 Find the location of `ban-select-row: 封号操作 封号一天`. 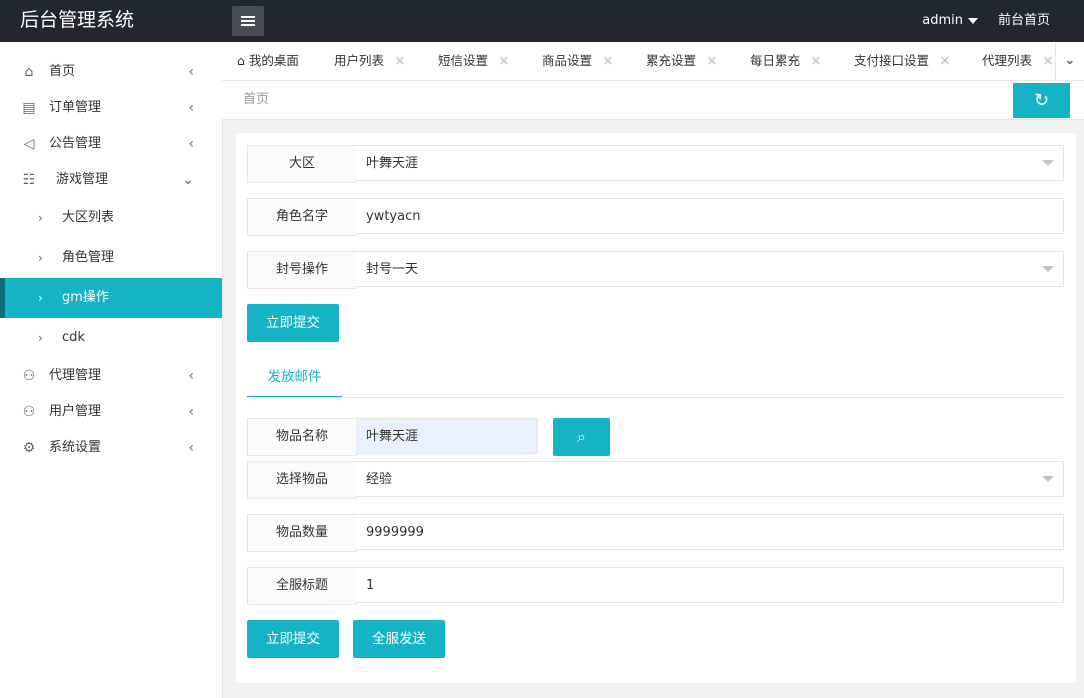

ban-select-row: 封号操作 封号一天 is located at coordinates (655, 270).